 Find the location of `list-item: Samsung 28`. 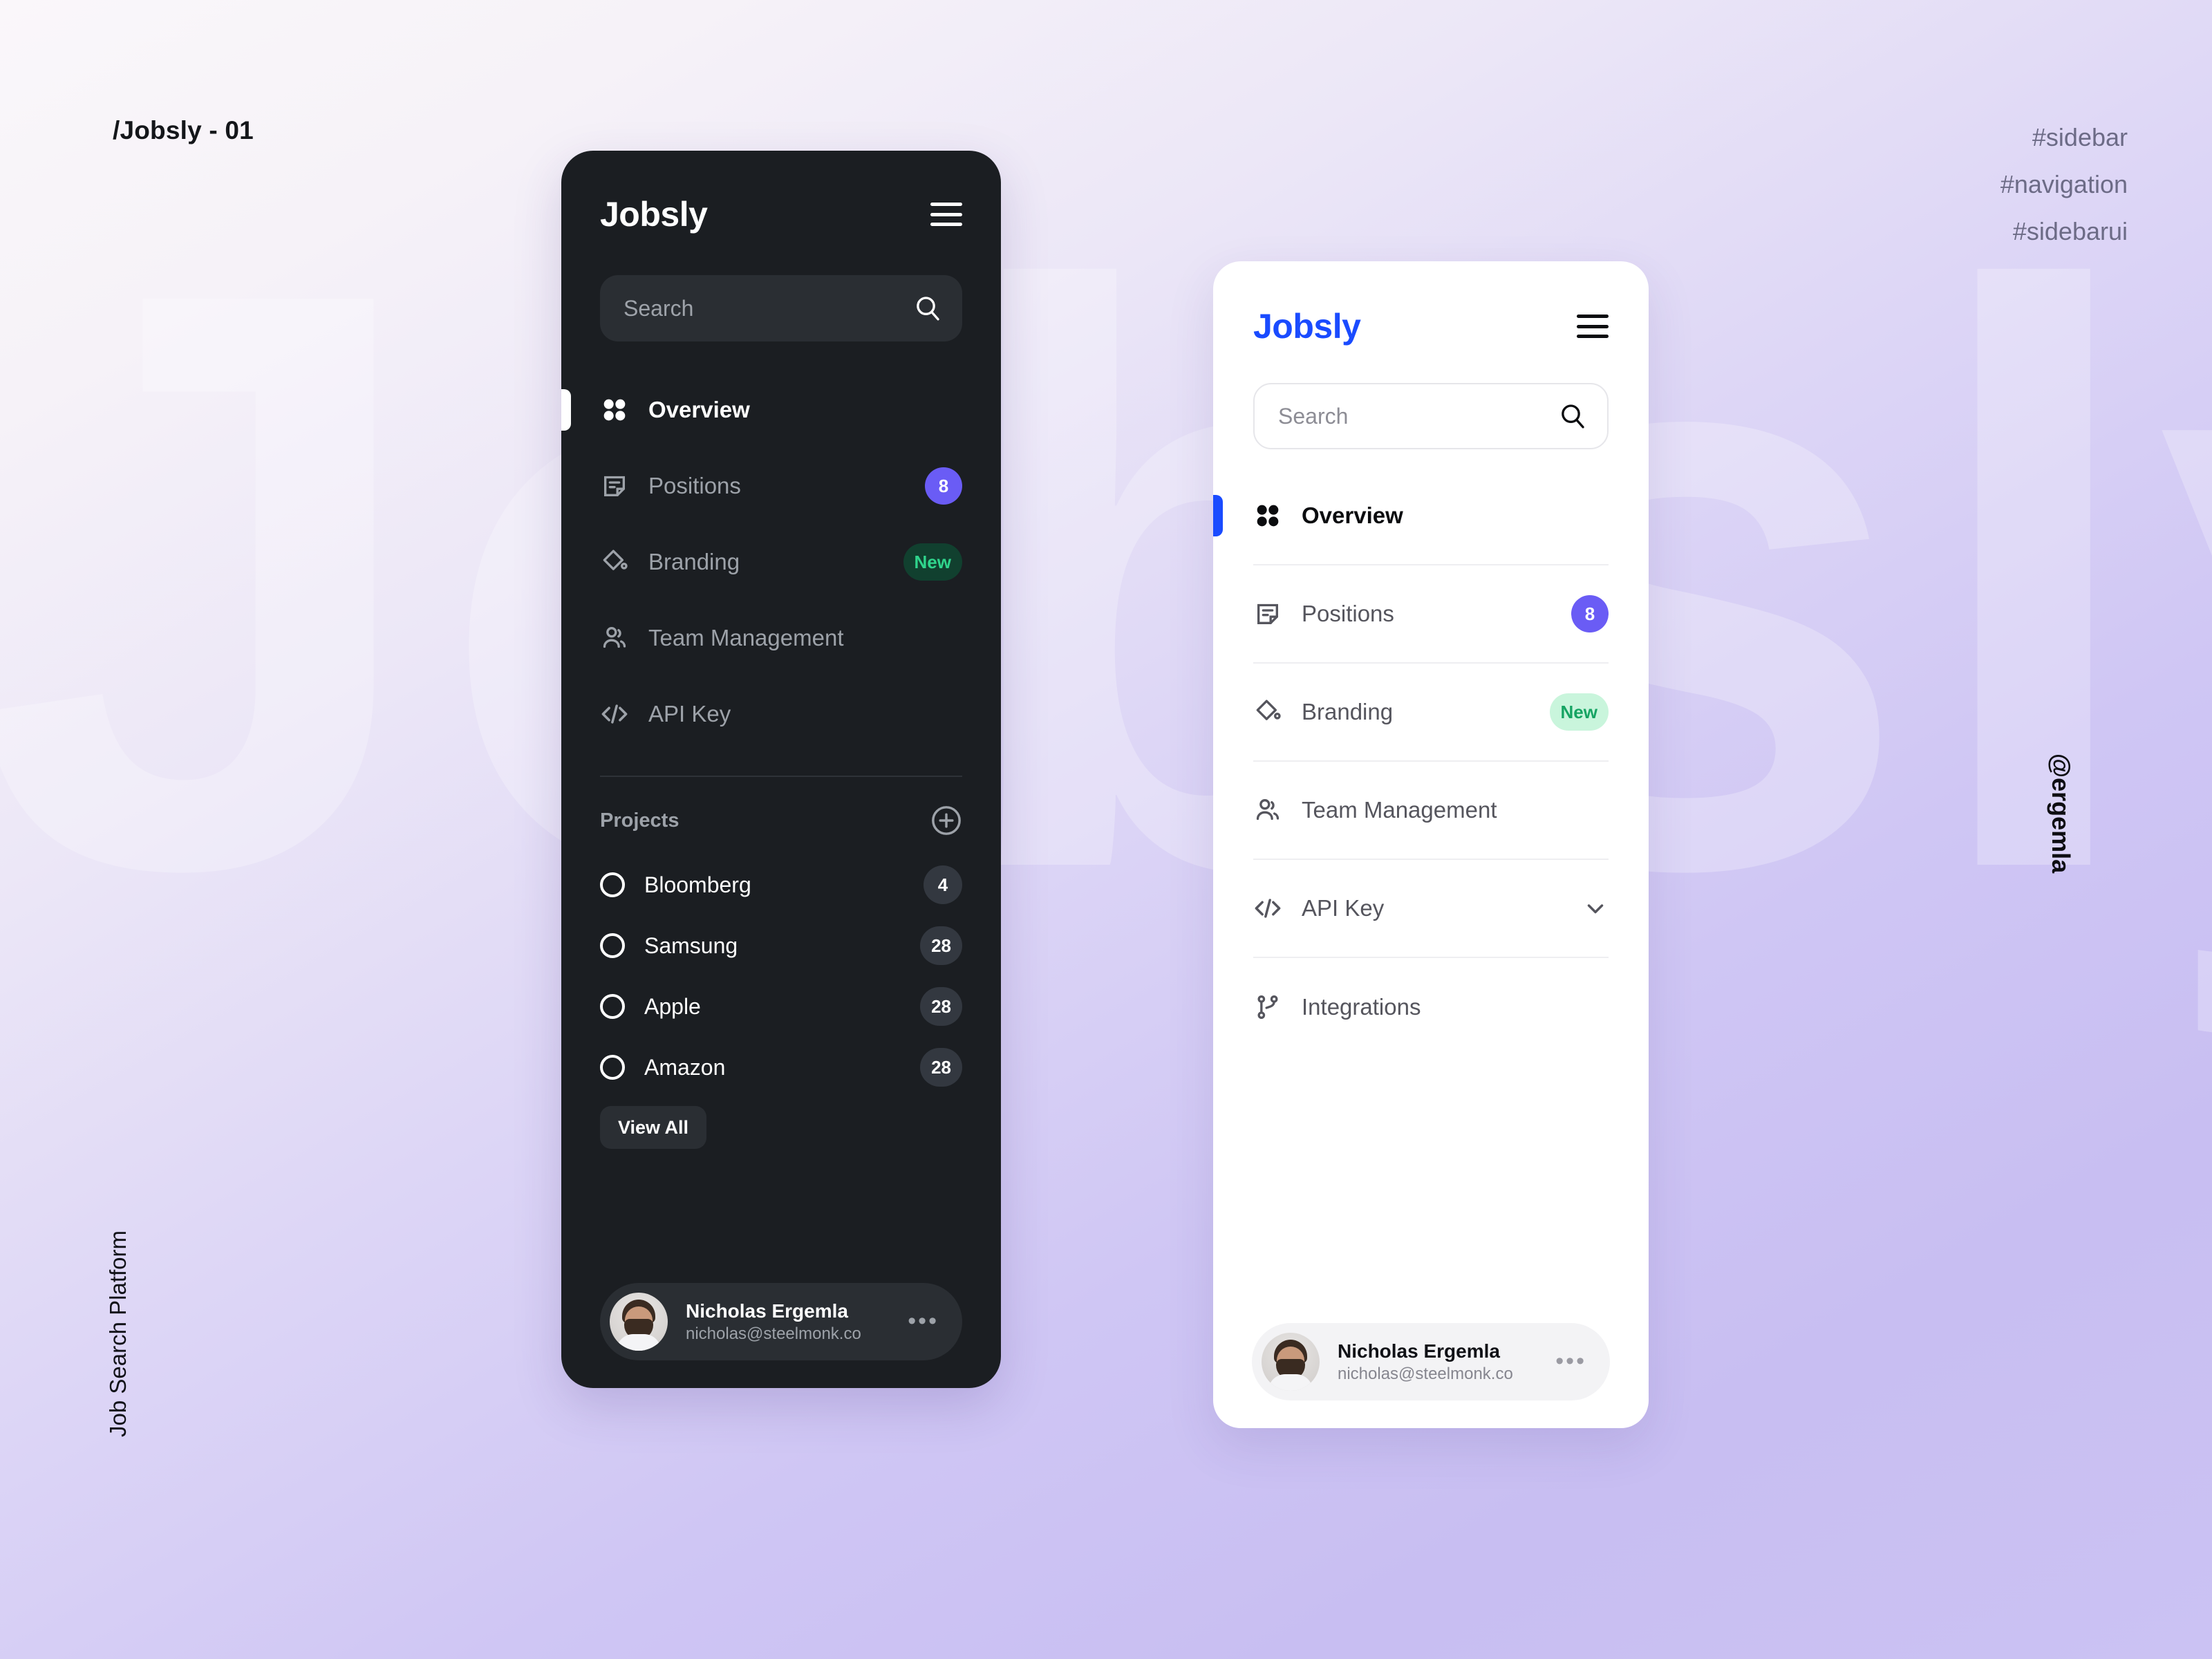

list-item: Samsung 28 is located at coordinates (781, 946).